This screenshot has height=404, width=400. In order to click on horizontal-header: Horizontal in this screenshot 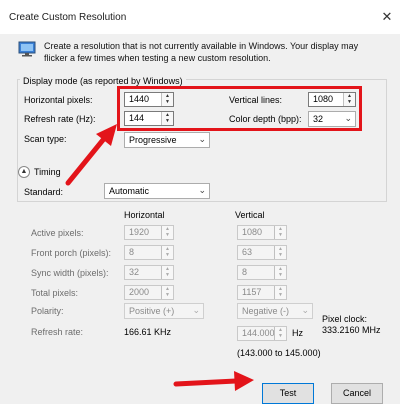, I will do `click(144, 215)`.